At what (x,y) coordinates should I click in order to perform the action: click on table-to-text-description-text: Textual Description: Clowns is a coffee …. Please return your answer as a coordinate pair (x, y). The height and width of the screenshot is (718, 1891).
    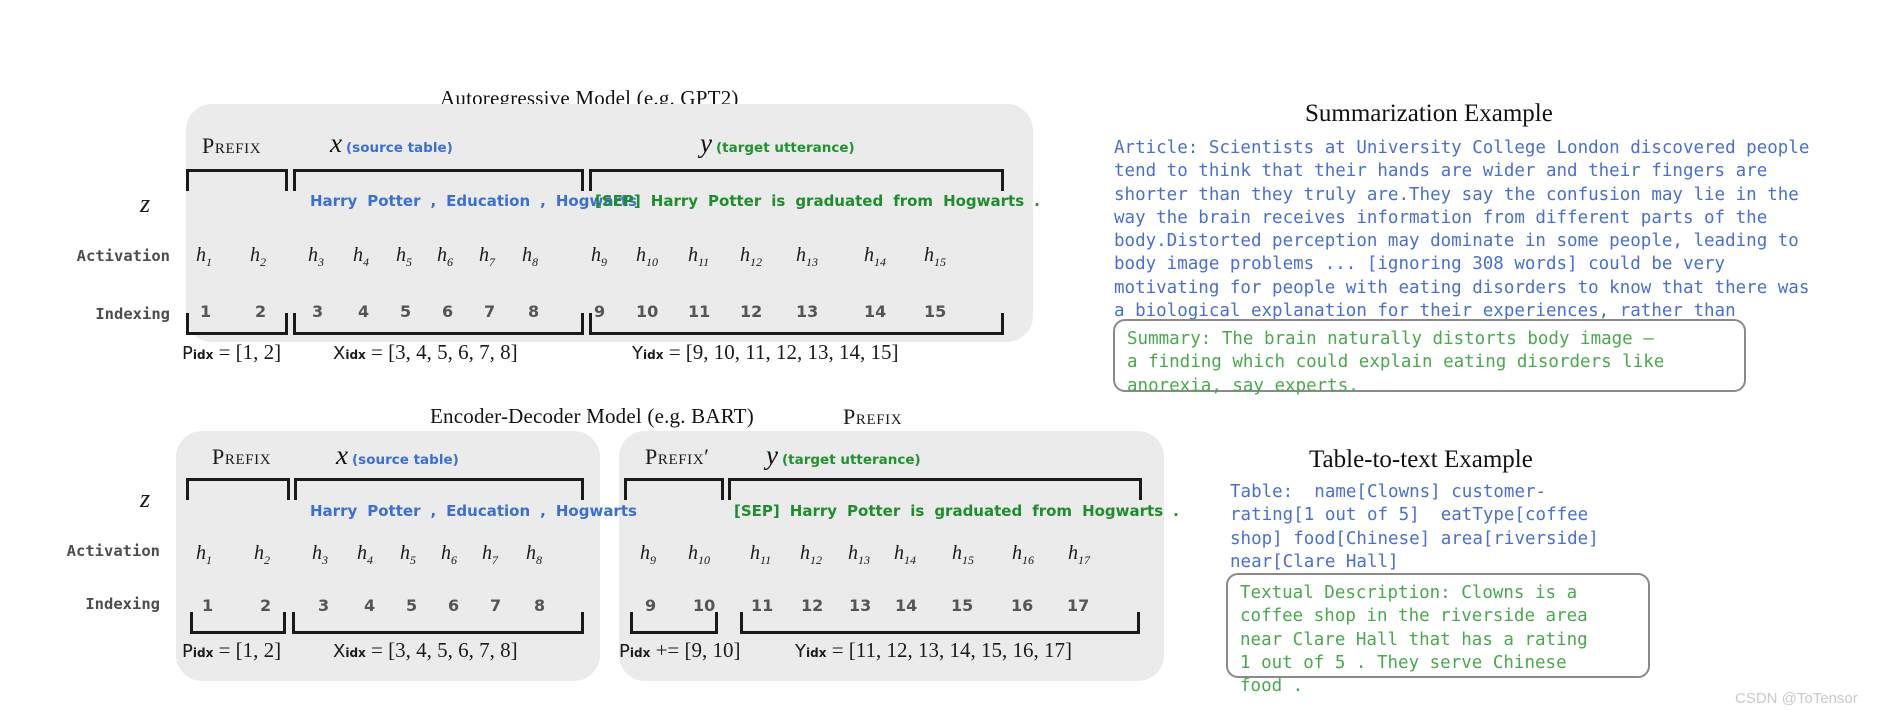
    Looking at the image, I should click on (1414, 640).